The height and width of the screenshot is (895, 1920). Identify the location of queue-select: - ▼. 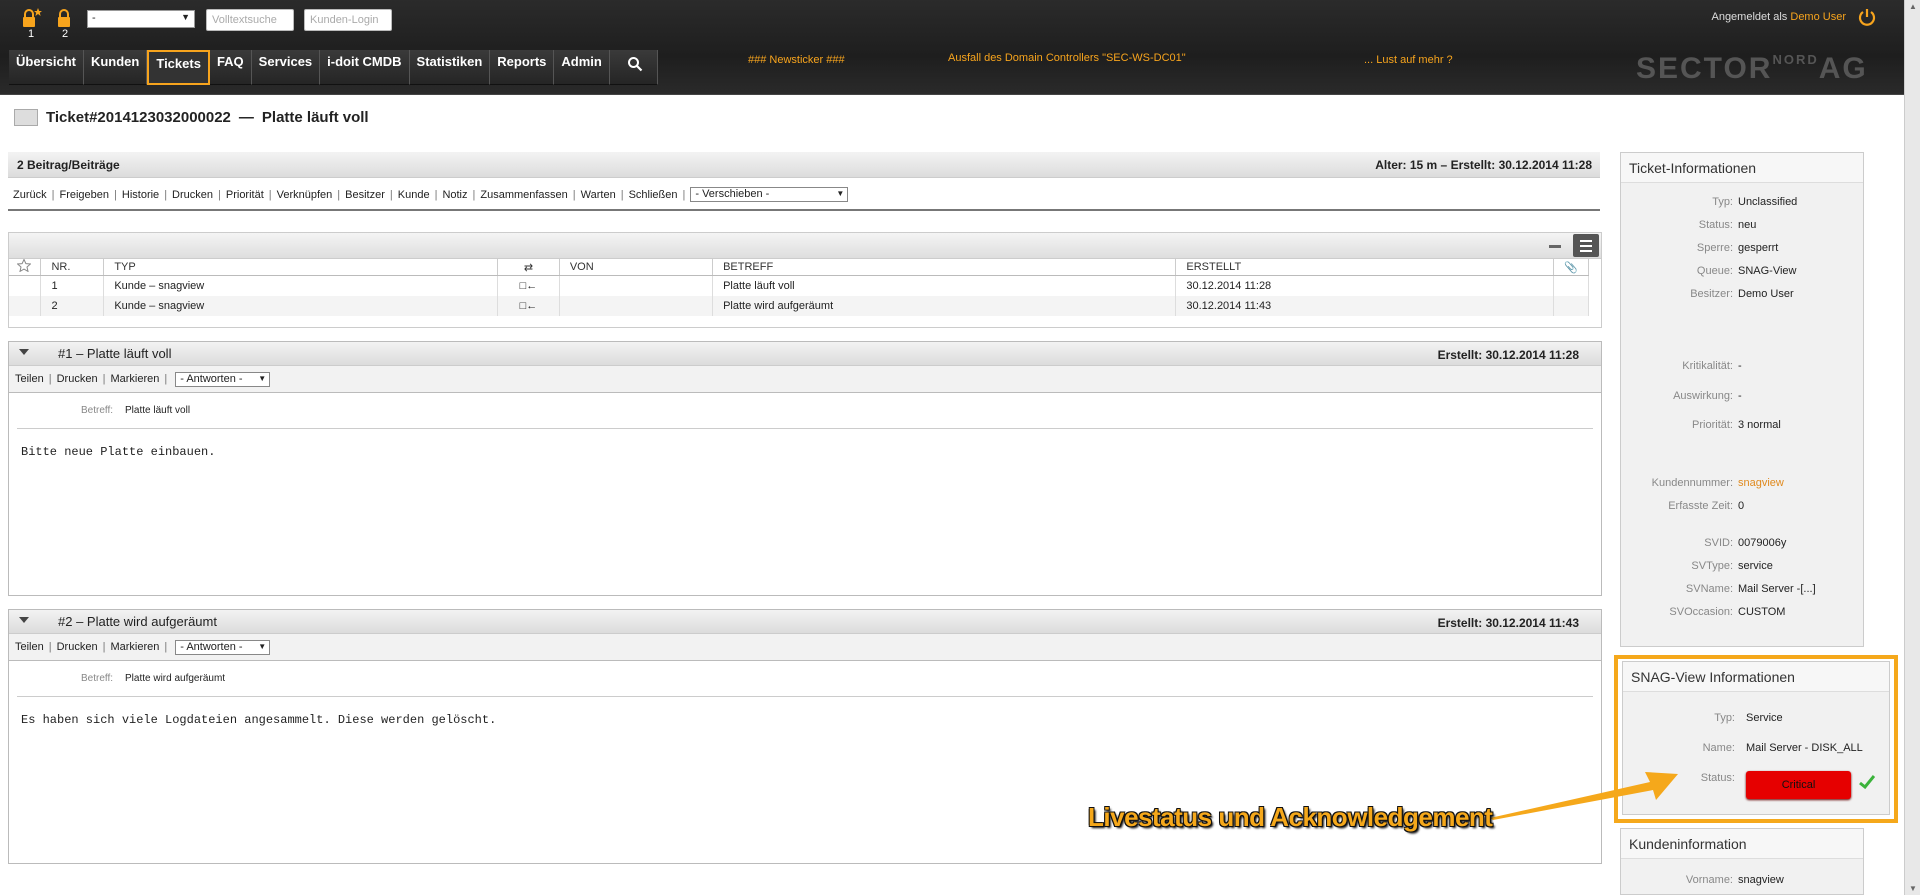
(141, 19).